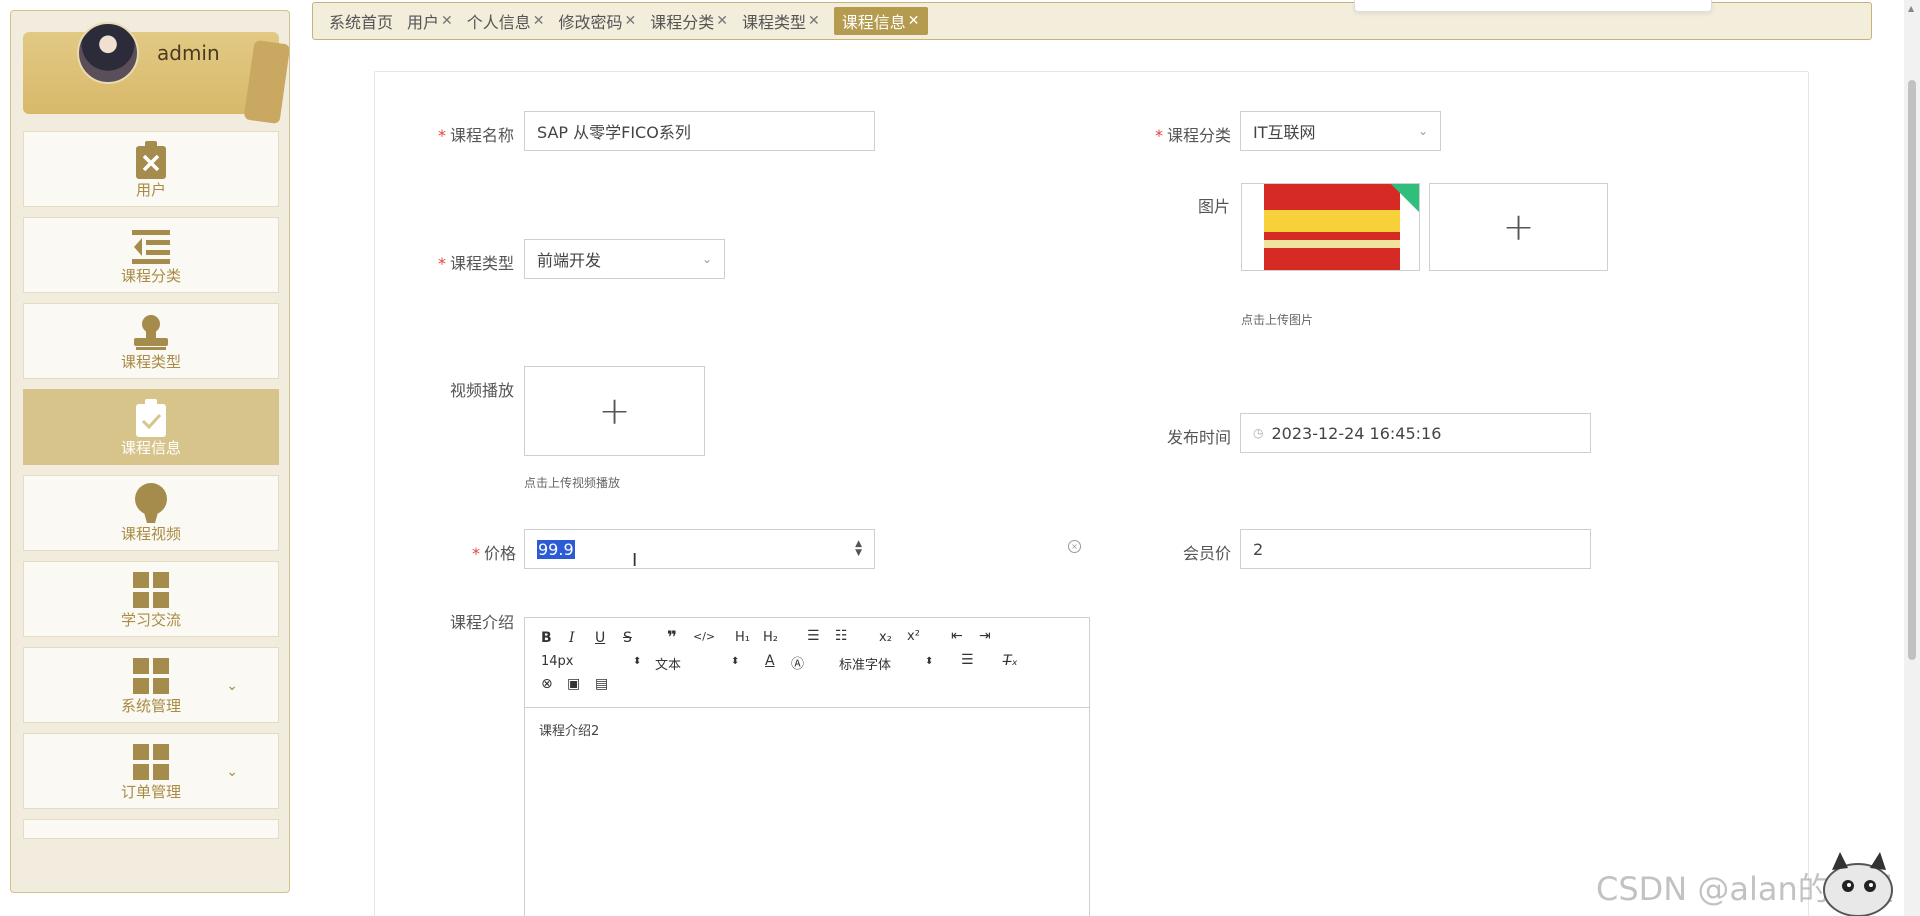 This screenshot has width=1920, height=916. What do you see at coordinates (1415, 549) in the screenshot?
I see `member-price-input: 2` at bounding box center [1415, 549].